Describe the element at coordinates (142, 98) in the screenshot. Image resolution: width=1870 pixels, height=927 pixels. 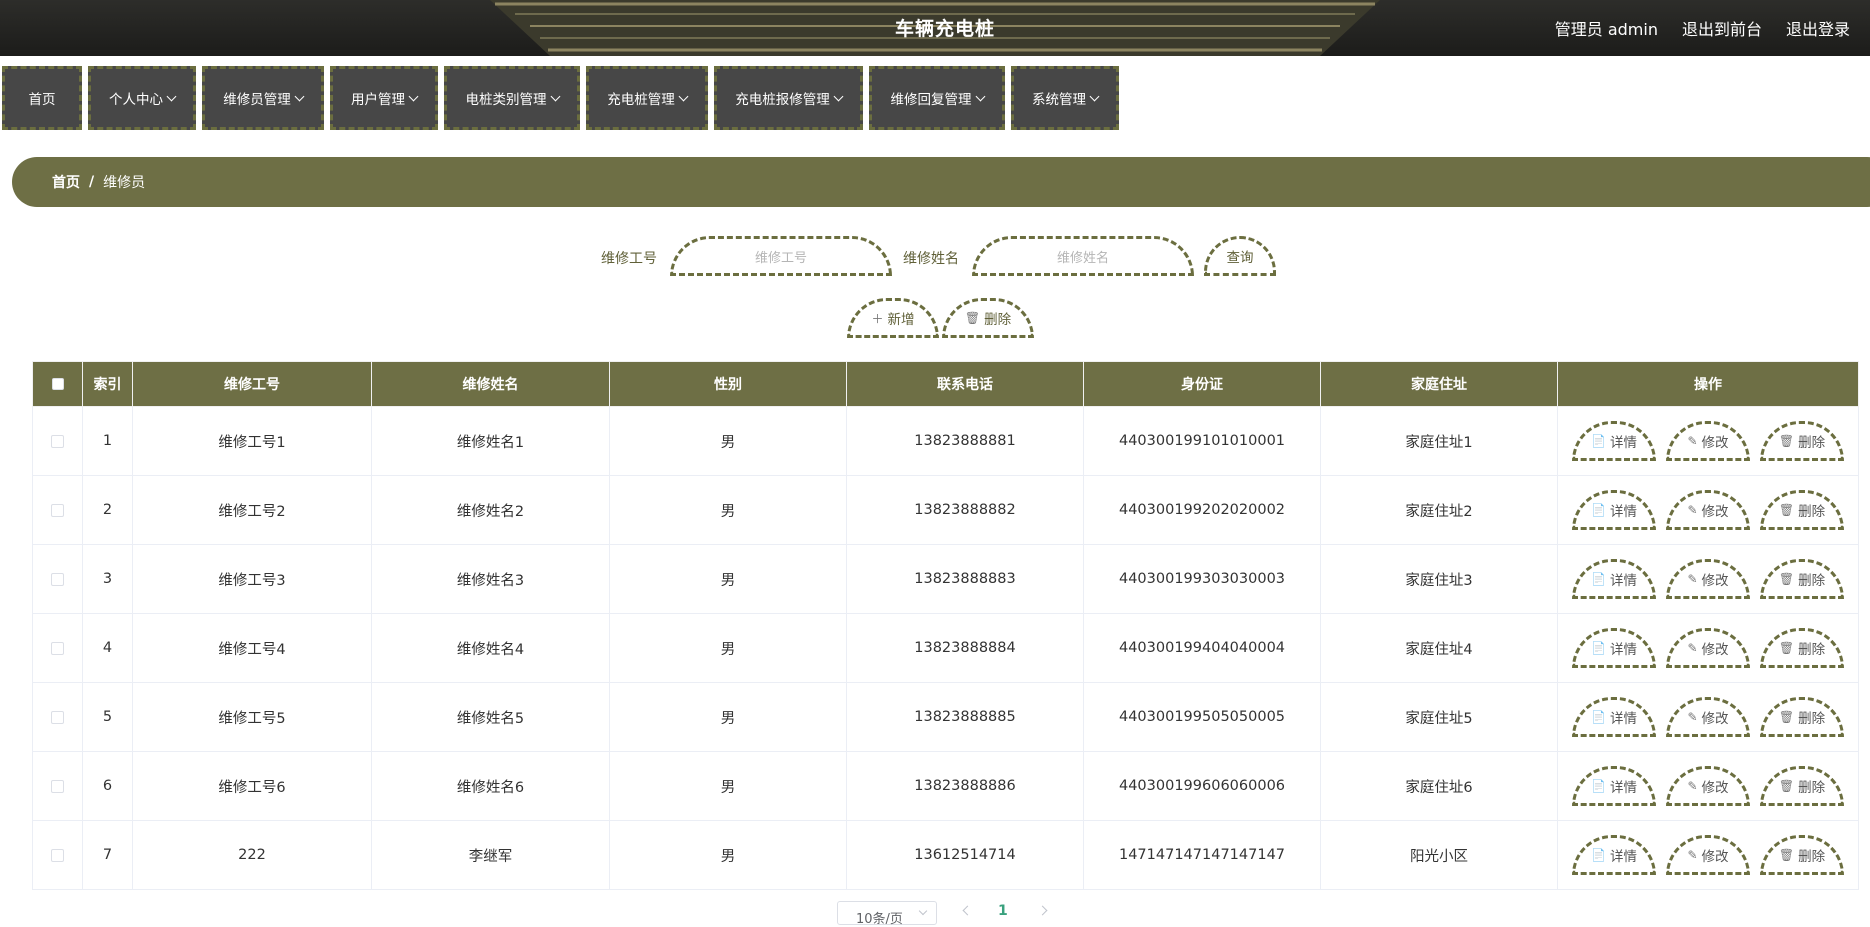
I see `nav-item-personal-center: 个人中心` at that location.